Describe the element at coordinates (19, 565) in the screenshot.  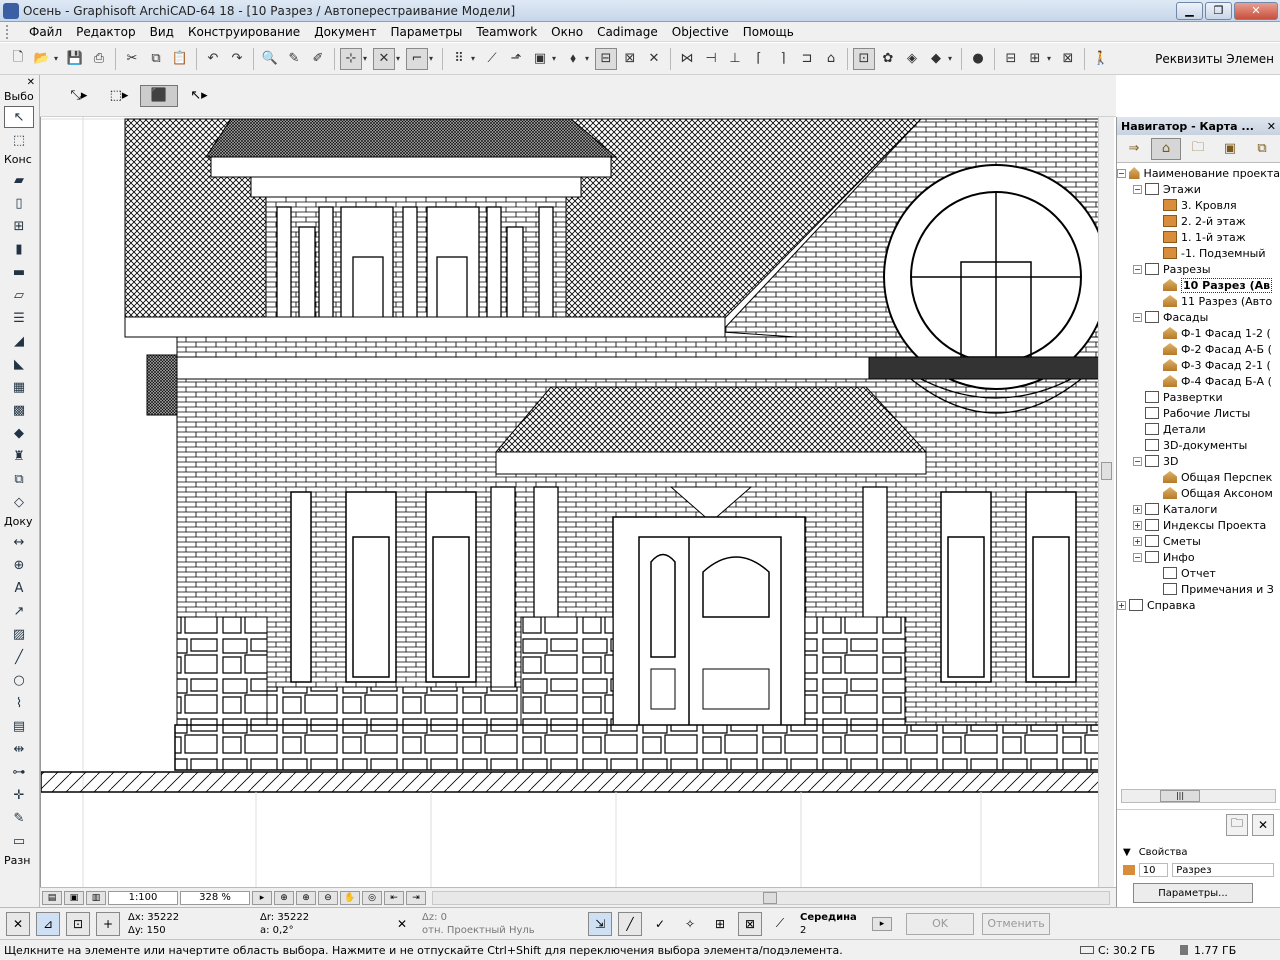
I see `level-dimension-tool-icon: ⊕` at that location.